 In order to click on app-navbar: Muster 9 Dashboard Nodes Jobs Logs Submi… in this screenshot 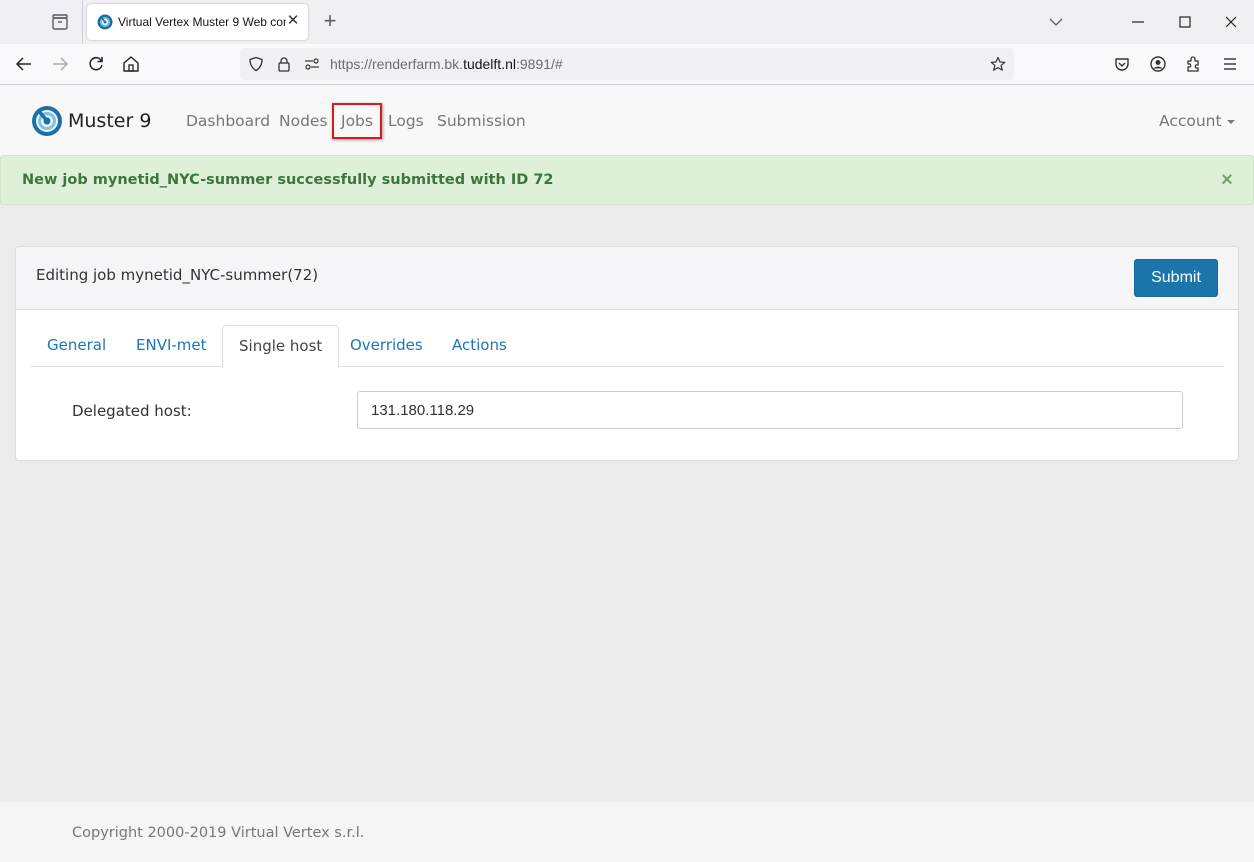, I will do `click(627, 120)`.